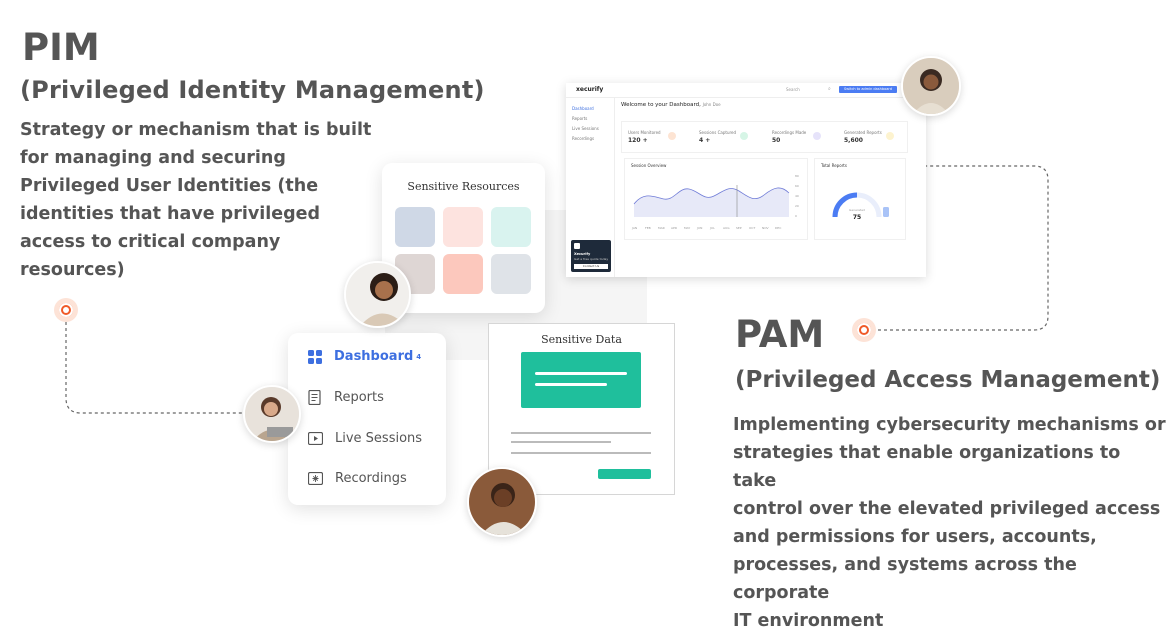  What do you see at coordinates (797, 206) in the screenshot?
I see `svg-text: 20` at bounding box center [797, 206].